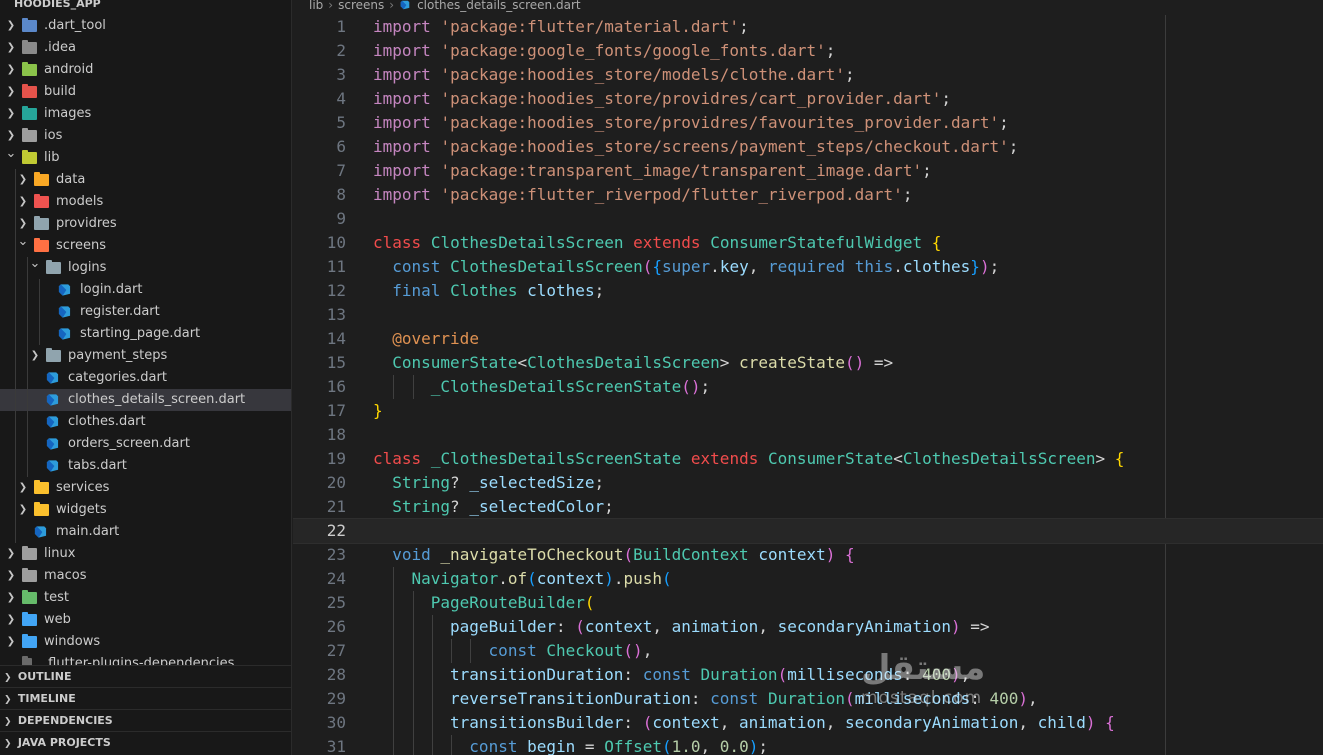  Describe the element at coordinates (145, 466) in the screenshot. I see `tree-item: tabs.dart` at that location.